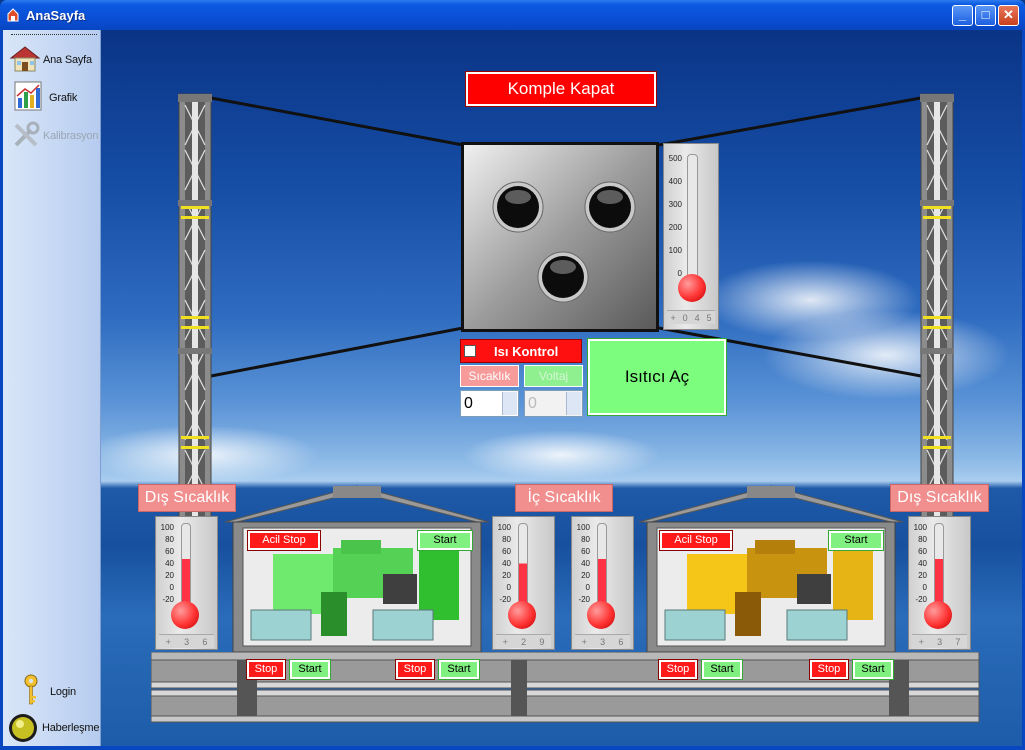 The image size is (1025, 750). Describe the element at coordinates (685, 317) in the screenshot. I see `readout-digit: 0` at that location.